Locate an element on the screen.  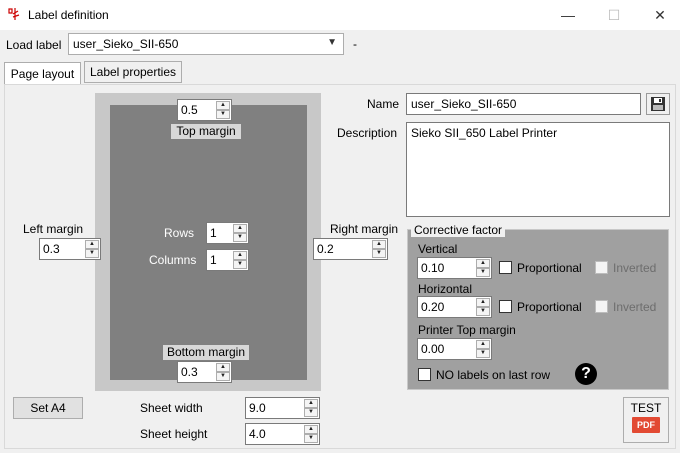
top-margin-value: 0.5 is located at coordinates (189, 110).